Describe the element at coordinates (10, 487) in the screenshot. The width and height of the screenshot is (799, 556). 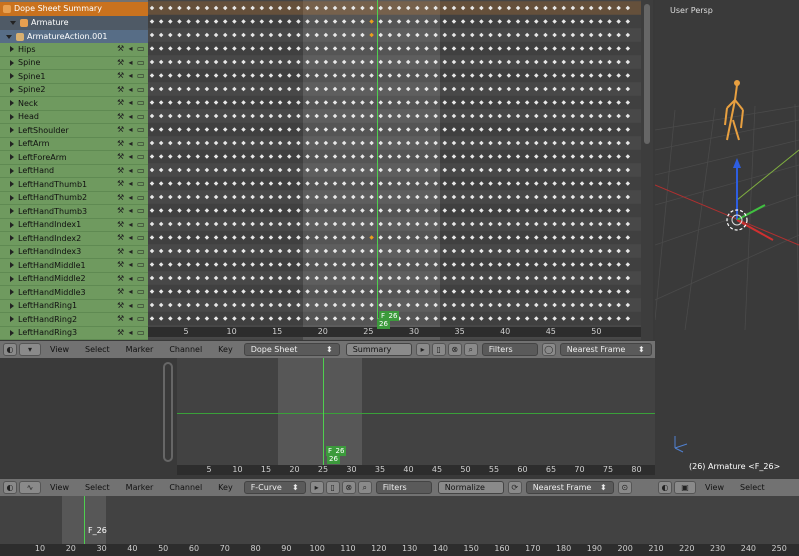
I see `editor-type-icon: ◐` at that location.